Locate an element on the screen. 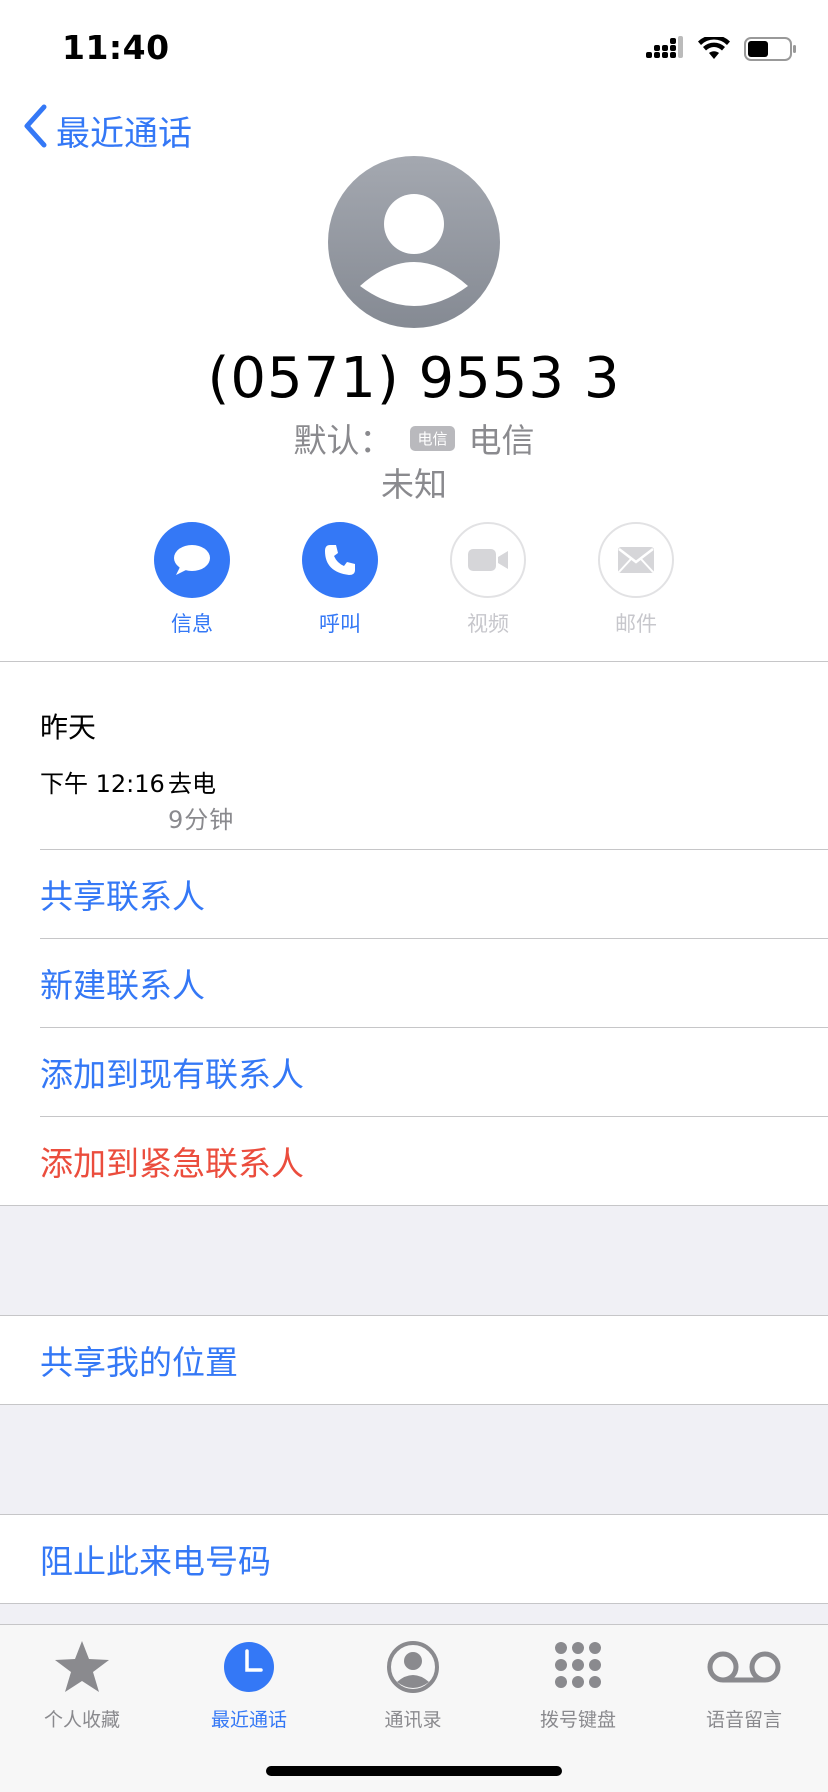  call-label: 呼叫 is located at coordinates (340, 624).